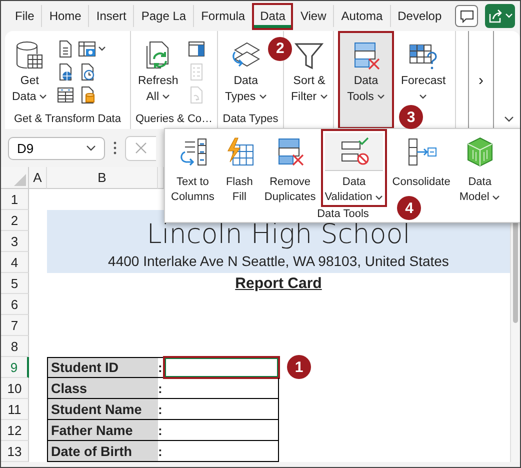  What do you see at coordinates (15, 283) in the screenshot?
I see `row-header: 5` at bounding box center [15, 283].